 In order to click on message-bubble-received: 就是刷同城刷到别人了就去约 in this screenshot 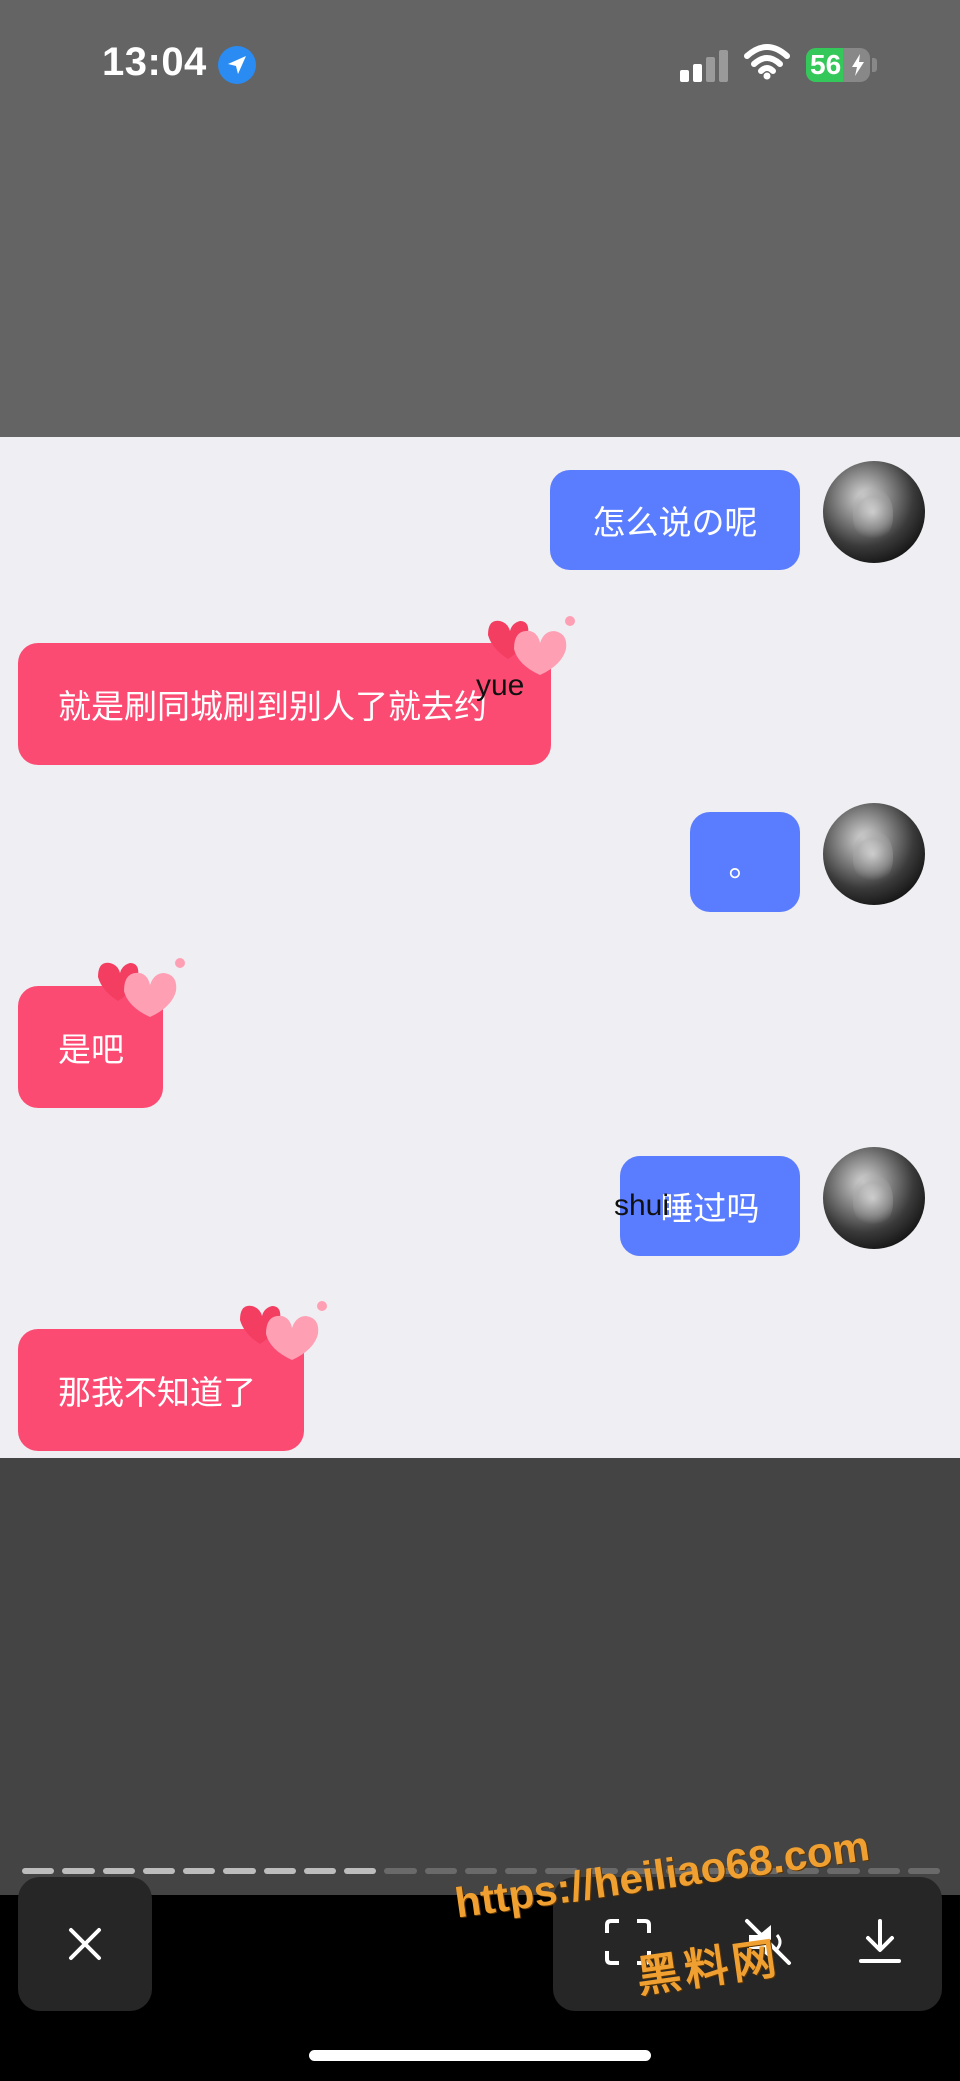, I will do `click(284, 704)`.